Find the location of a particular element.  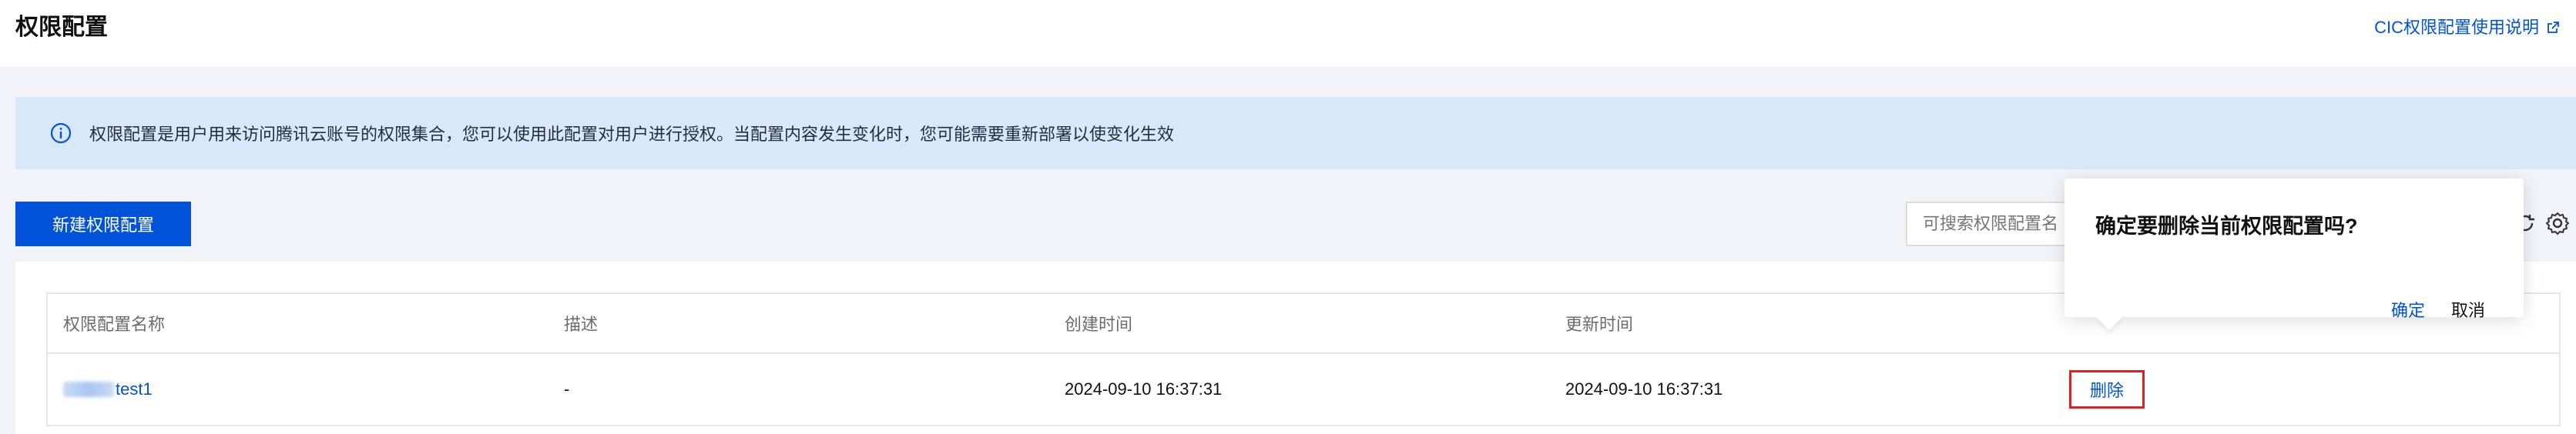

column-header-created: 创建时间 is located at coordinates (1099, 324).